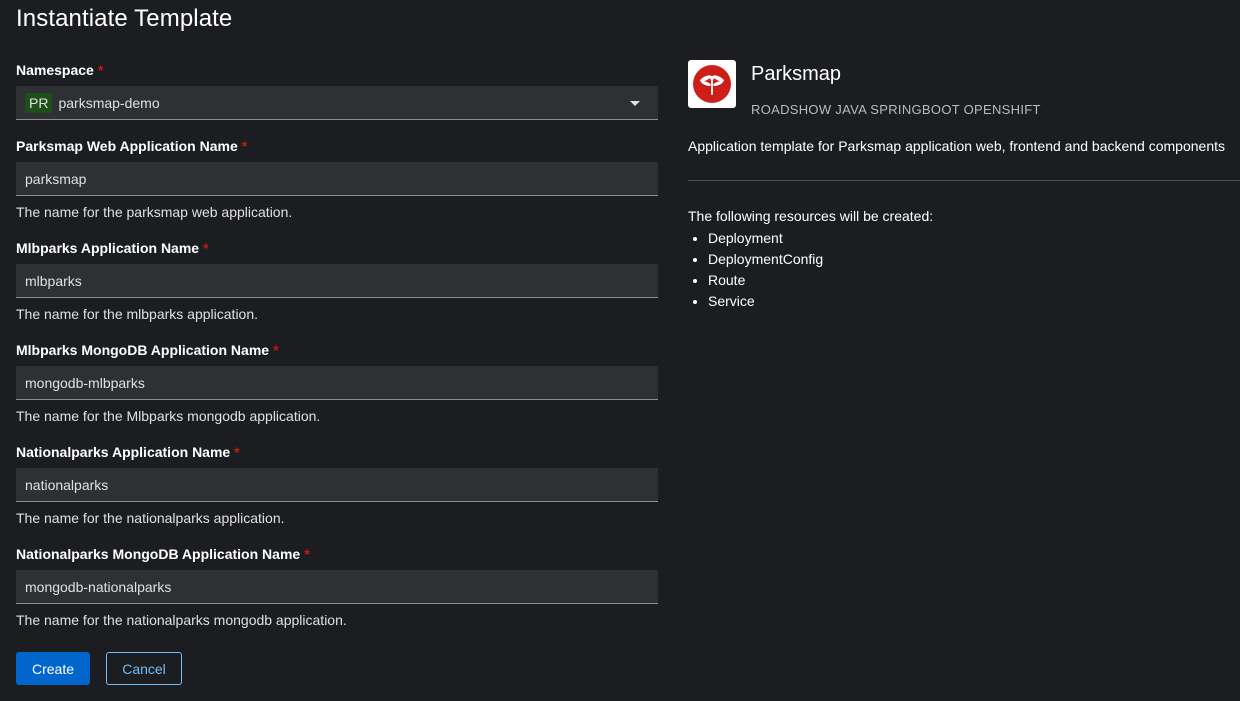 The height and width of the screenshot is (701, 1240). I want to click on field-label-text: Mlbparks MongoDB Application Name, so click(143, 350).